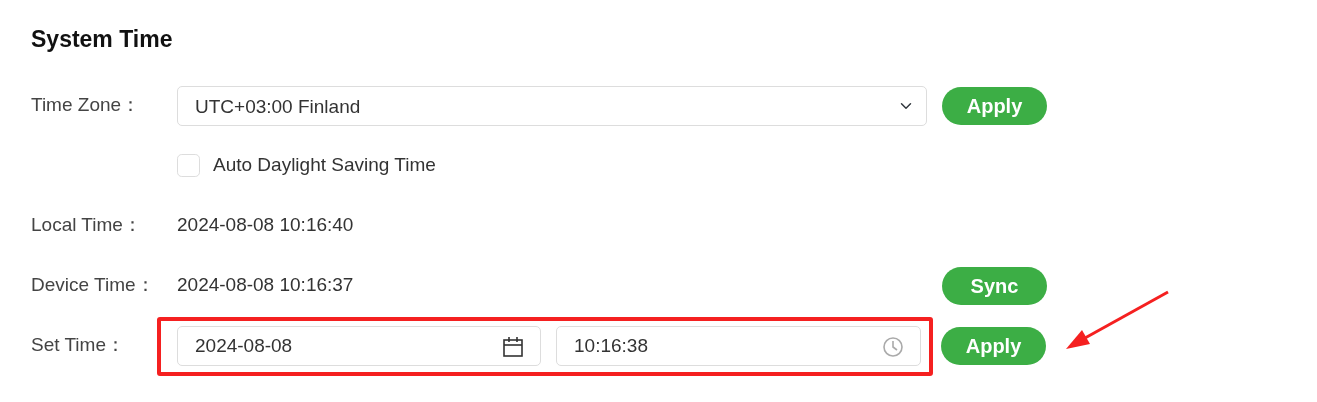 The image size is (1317, 402). What do you see at coordinates (738, 345) in the screenshot?
I see `time-field: 10:16:38` at bounding box center [738, 345].